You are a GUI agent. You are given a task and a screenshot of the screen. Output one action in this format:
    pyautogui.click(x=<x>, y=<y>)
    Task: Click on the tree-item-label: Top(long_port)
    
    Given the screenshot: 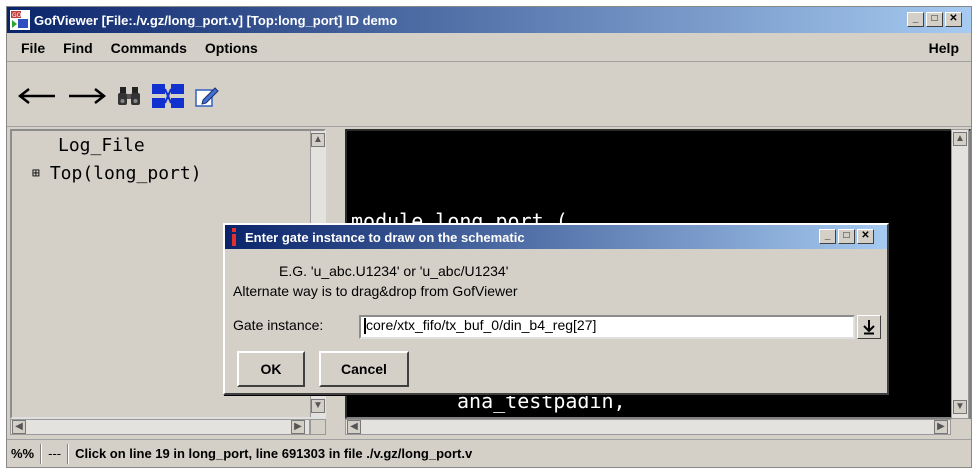 What is the action you would take?
    pyautogui.click(x=125, y=173)
    